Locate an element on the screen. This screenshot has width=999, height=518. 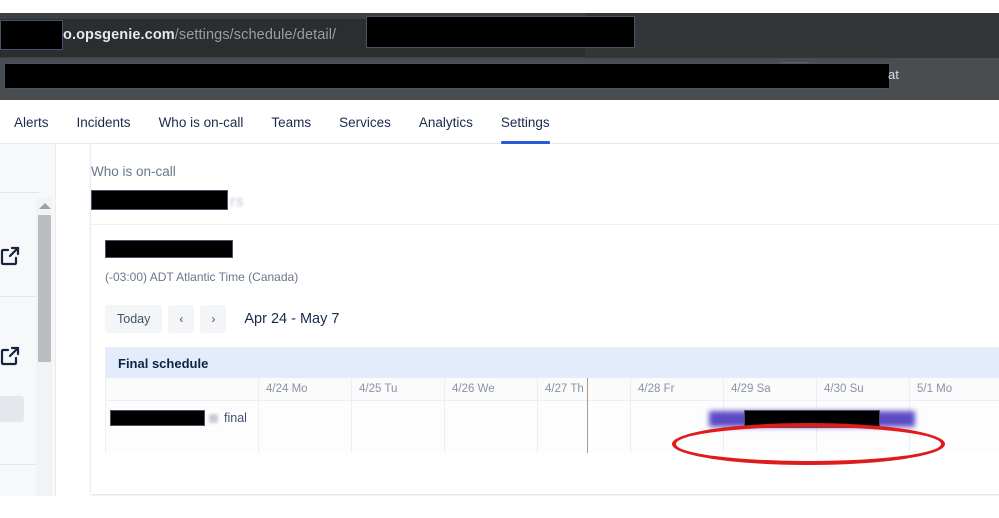
redaction-url-prefix is located at coordinates (31, 35).